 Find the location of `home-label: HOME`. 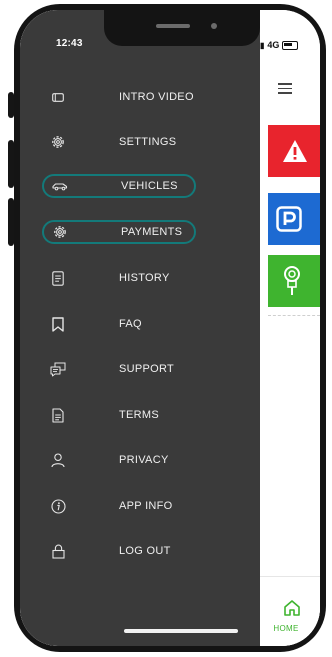

home-label: HOME is located at coordinates (286, 628).